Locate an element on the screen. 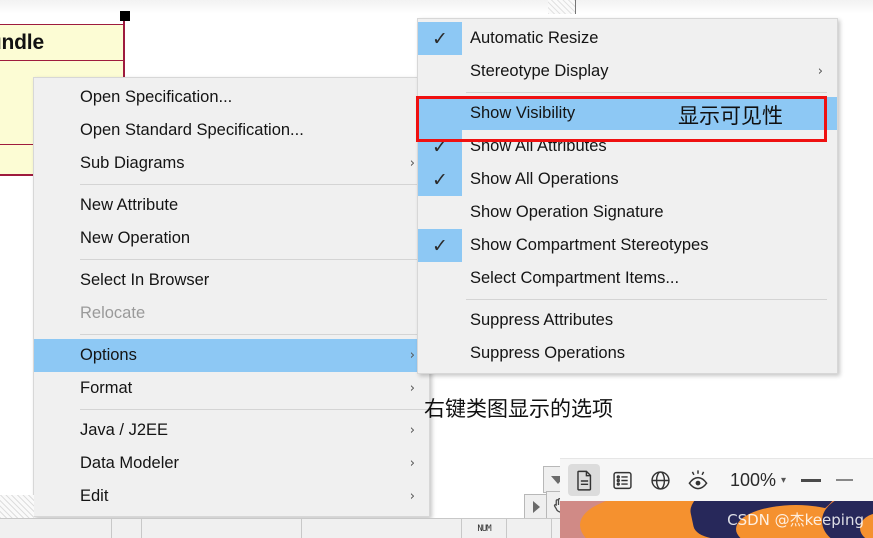 This screenshot has height=538, width=873. context-menu-item: New Attribute is located at coordinates (231, 205).